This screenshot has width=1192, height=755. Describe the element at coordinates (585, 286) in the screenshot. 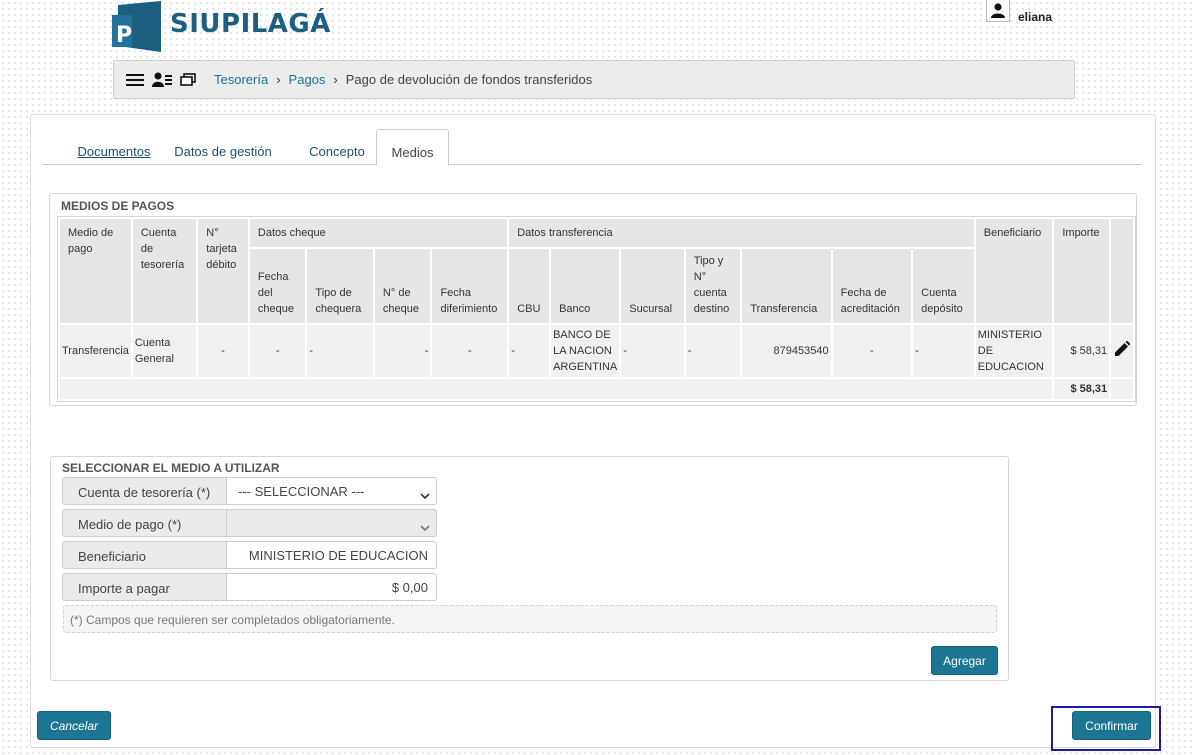

I see `col-banco: Banco` at that location.